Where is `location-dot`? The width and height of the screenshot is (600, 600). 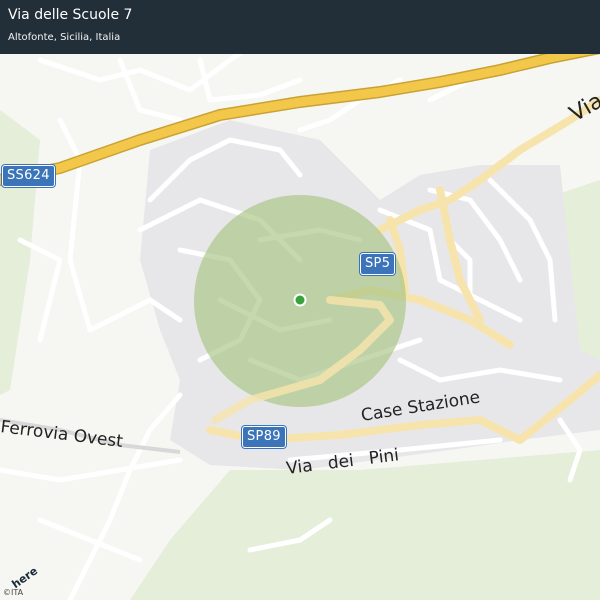
location-dot is located at coordinates (300, 300).